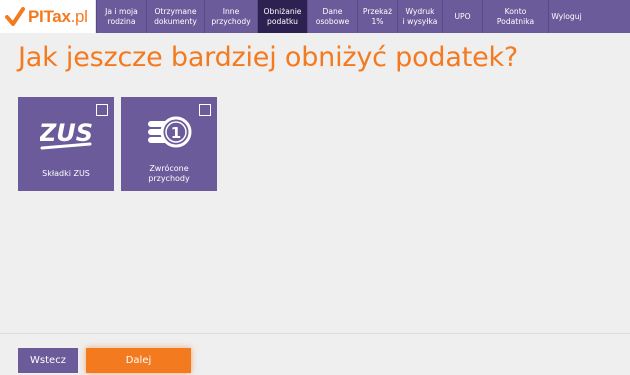  Describe the element at coordinates (121, 16) in the screenshot. I see `nav-ja-i-moja-rodzina: Ja i moja rodzina` at that location.